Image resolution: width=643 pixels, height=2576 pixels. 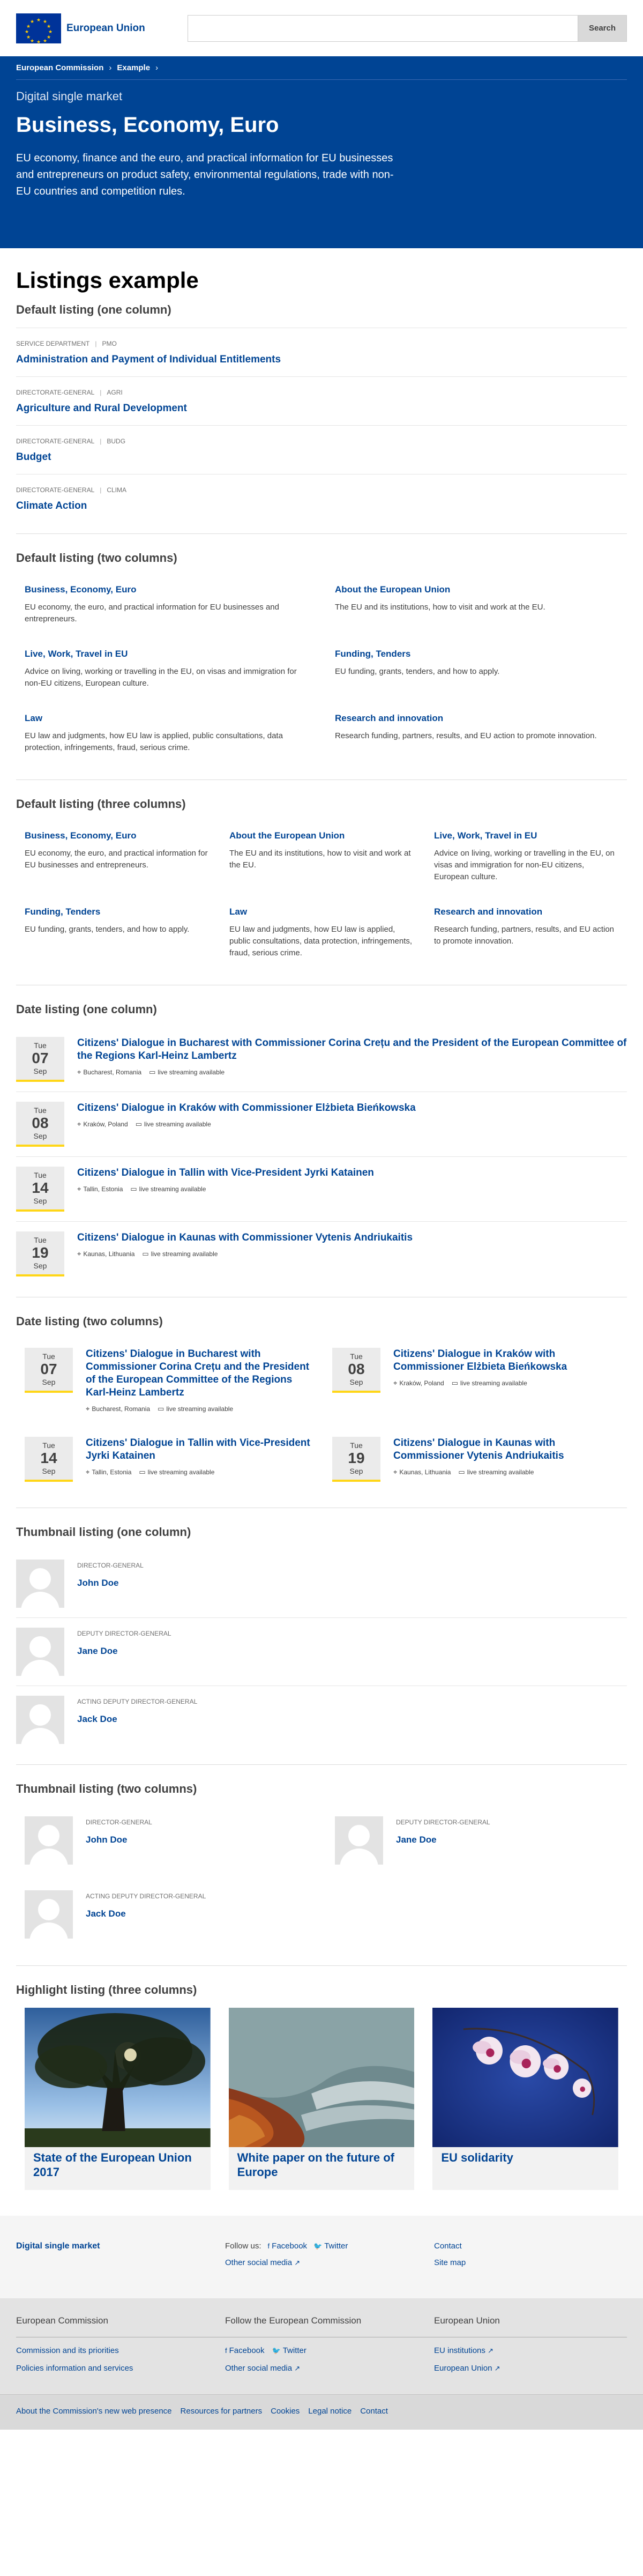 What do you see at coordinates (133, 68) in the screenshot?
I see `breadcrumb-link-example: Example` at bounding box center [133, 68].